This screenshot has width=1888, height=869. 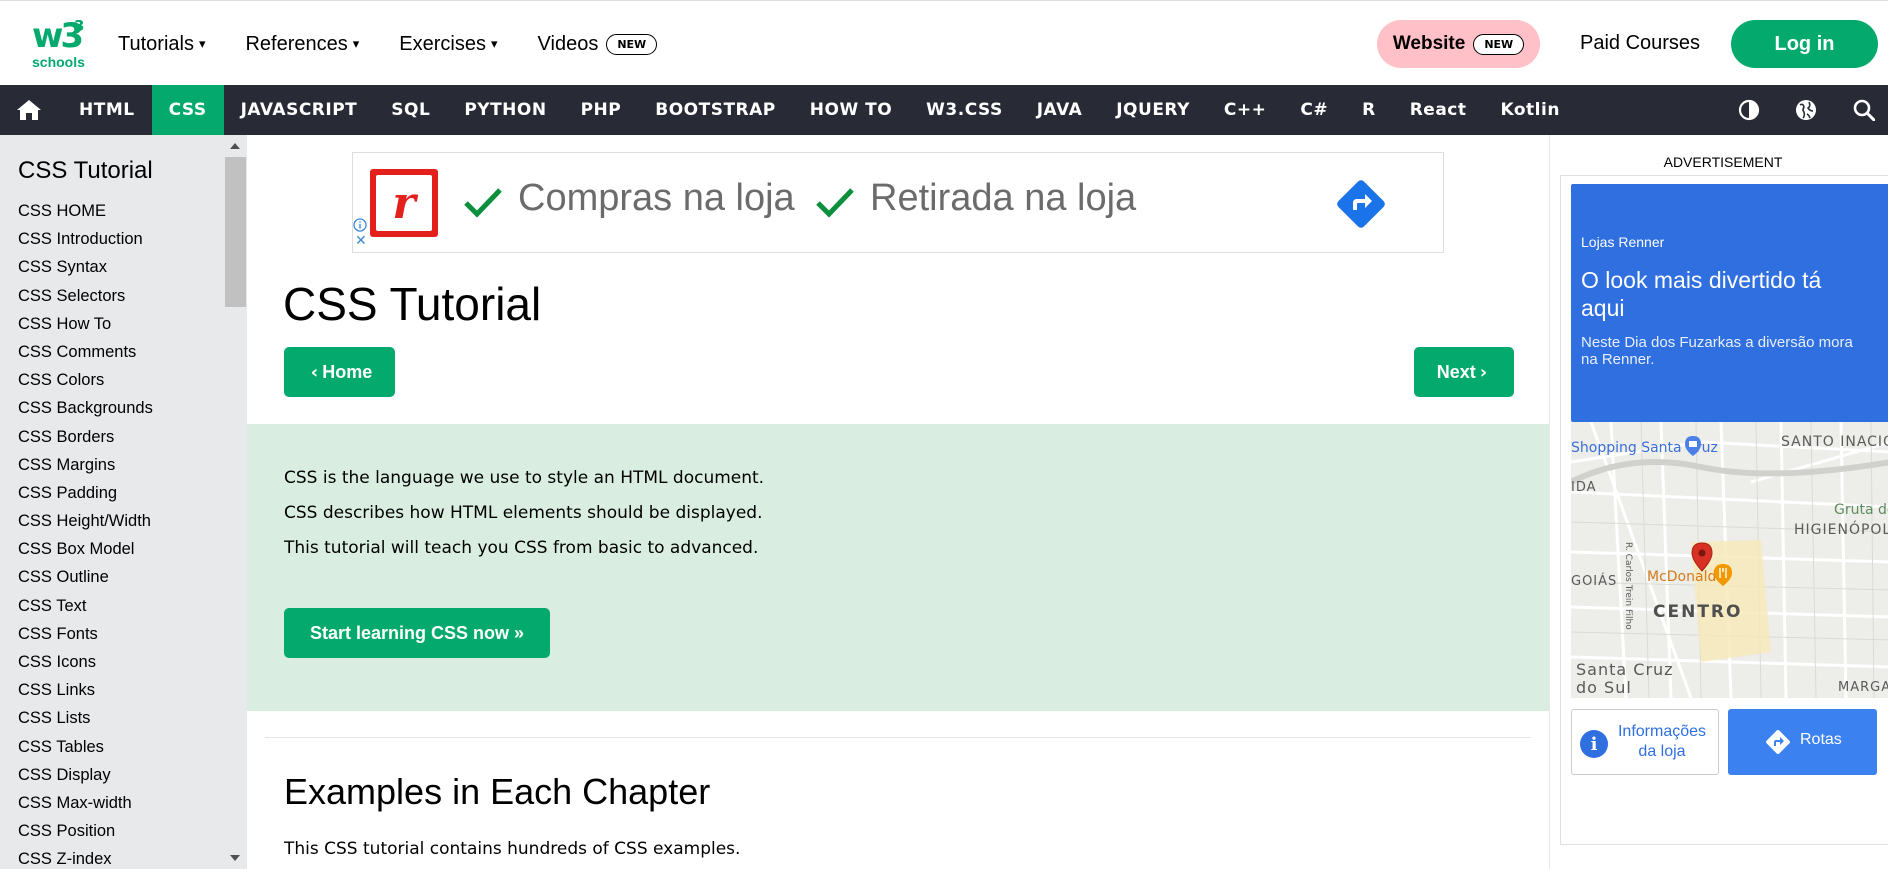 What do you see at coordinates (85, 577) in the screenshot?
I see `sidebar-item-css-outline: CSS Outline` at bounding box center [85, 577].